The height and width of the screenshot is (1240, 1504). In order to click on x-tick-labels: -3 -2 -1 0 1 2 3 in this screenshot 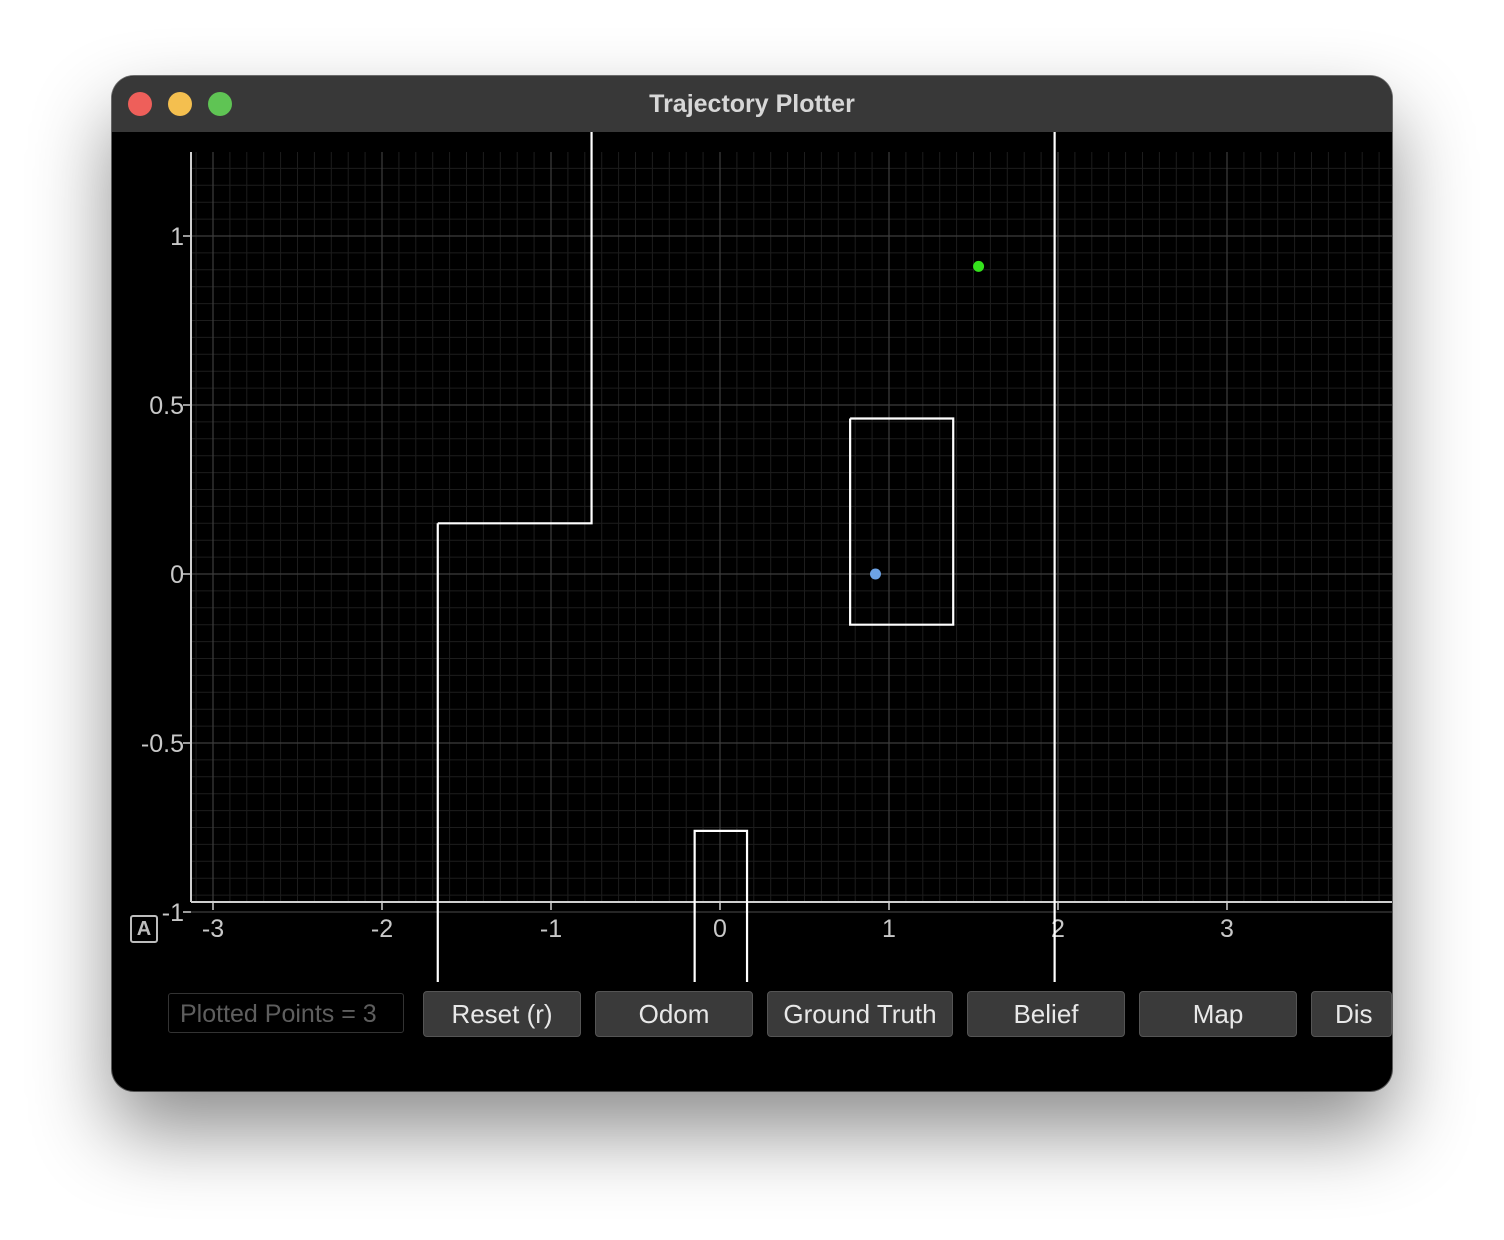, I will do `click(718, 929)`.